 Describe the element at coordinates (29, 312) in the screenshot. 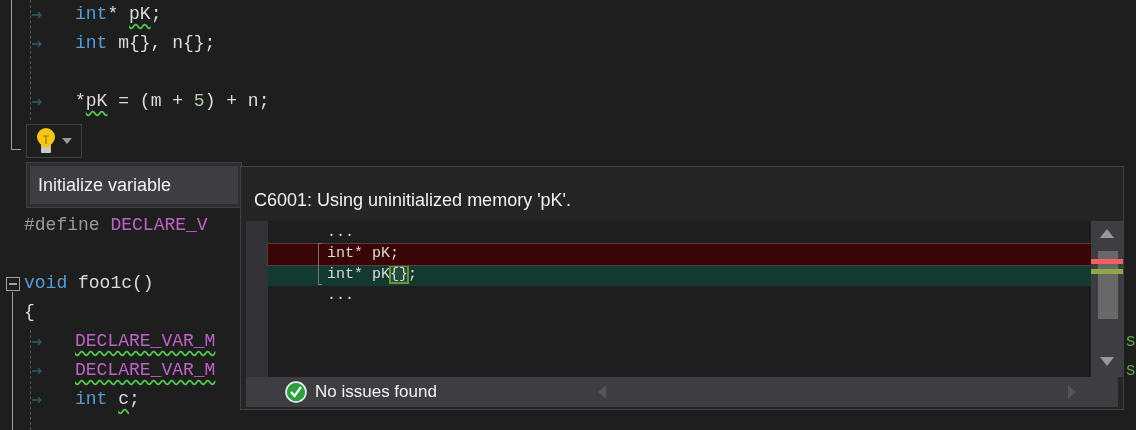

I see `code-line: {` at that location.